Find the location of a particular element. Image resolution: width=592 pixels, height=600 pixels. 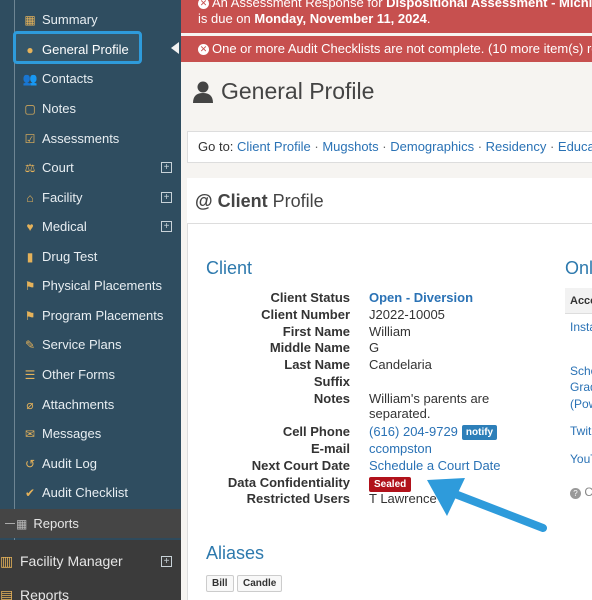

sidebar-item-label: General Profile is located at coordinates (85, 49).